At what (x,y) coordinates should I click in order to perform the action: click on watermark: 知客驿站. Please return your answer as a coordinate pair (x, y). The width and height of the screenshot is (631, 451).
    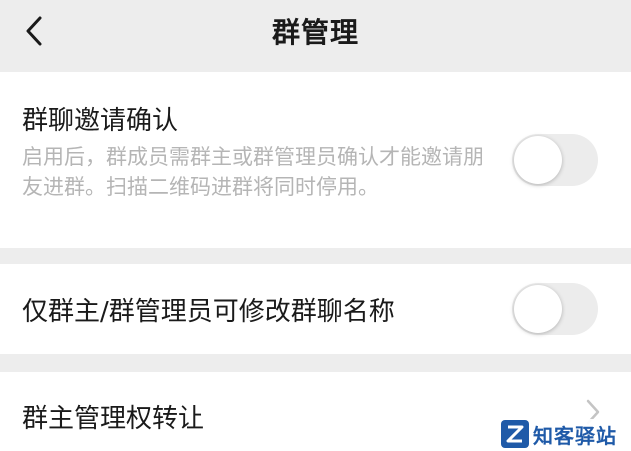
    Looking at the image, I should click on (565, 434).